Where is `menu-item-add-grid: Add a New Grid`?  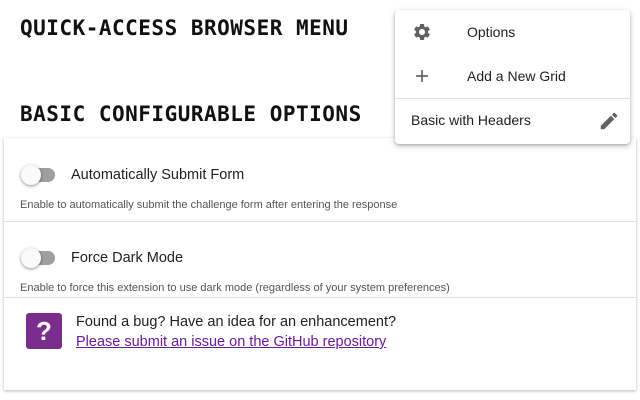
menu-item-add-grid: Add a New Grid is located at coordinates (512, 76).